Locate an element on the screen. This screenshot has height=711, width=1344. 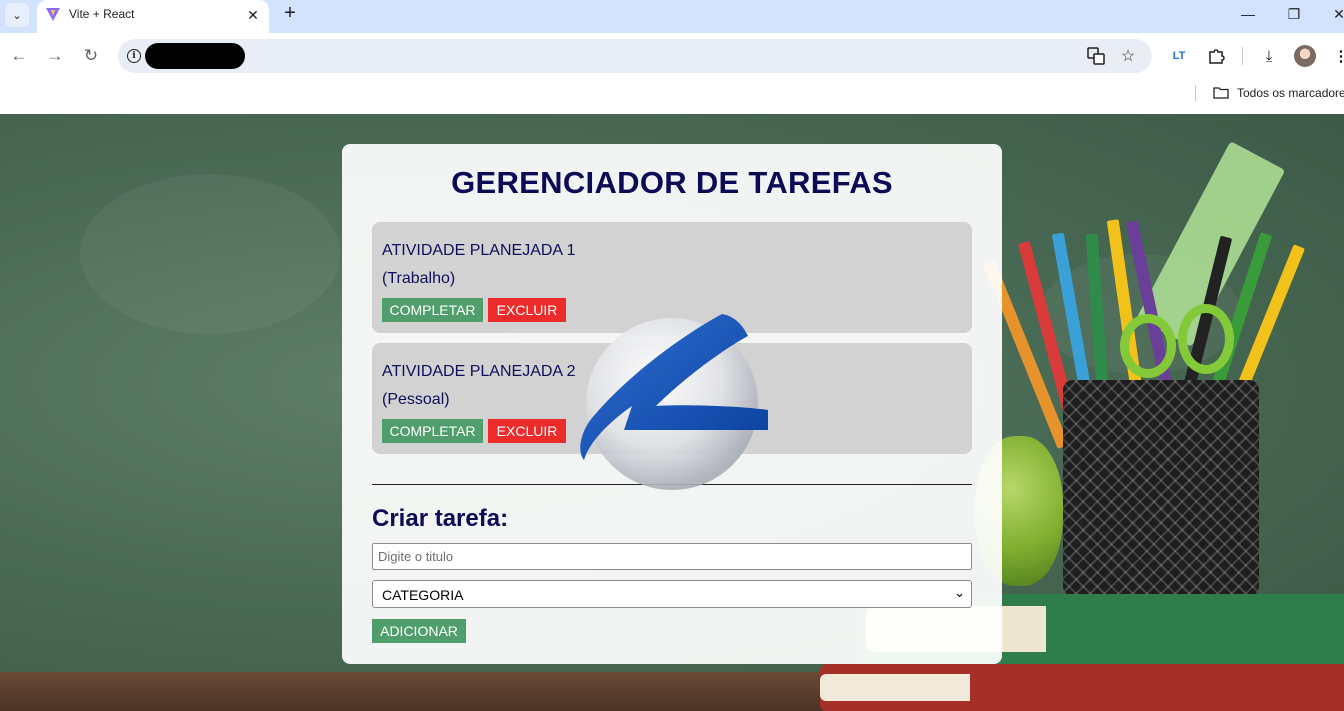
bookmarks-separator is located at coordinates (1195, 93).